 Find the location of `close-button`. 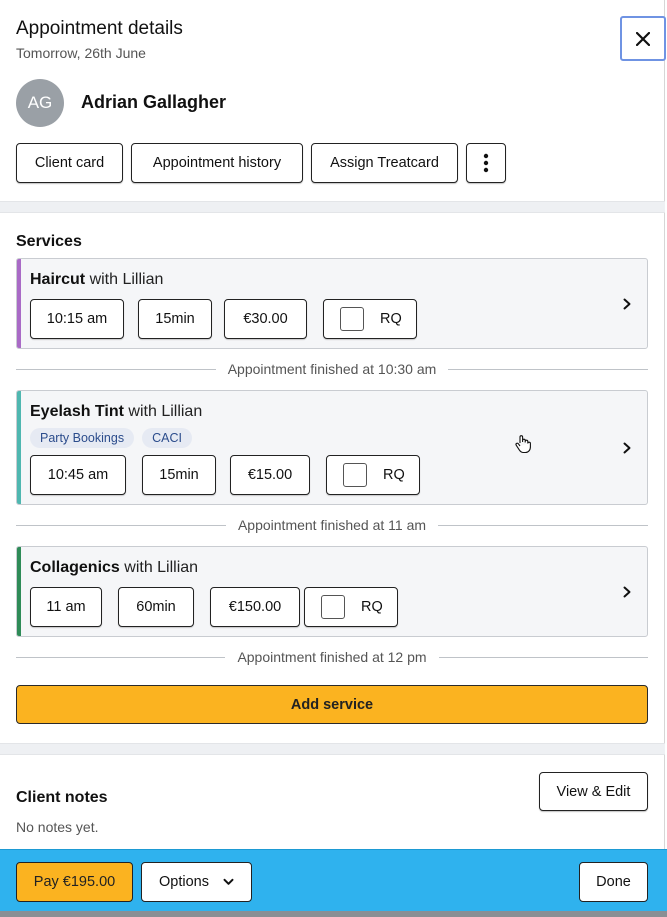

close-button is located at coordinates (643, 38).